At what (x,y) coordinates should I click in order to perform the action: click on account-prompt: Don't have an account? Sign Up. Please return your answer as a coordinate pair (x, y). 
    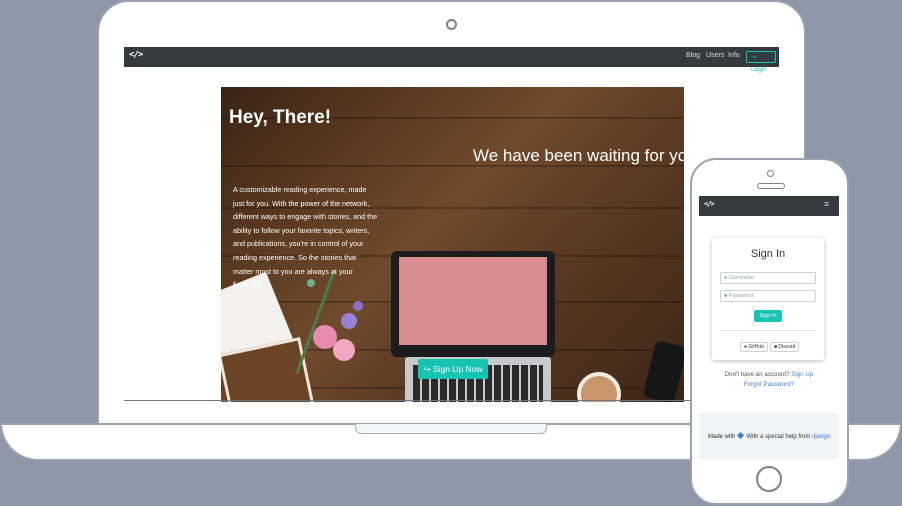
    Looking at the image, I should click on (769, 374).